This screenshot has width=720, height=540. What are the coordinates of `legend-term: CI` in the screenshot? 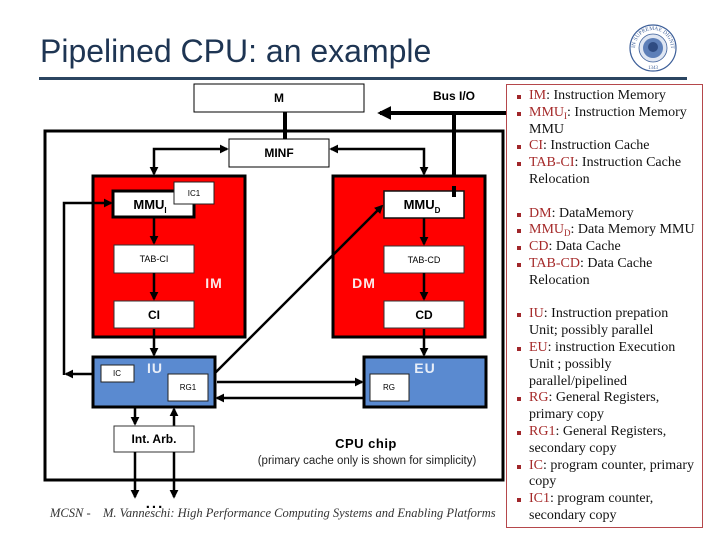 It's located at (536, 146).